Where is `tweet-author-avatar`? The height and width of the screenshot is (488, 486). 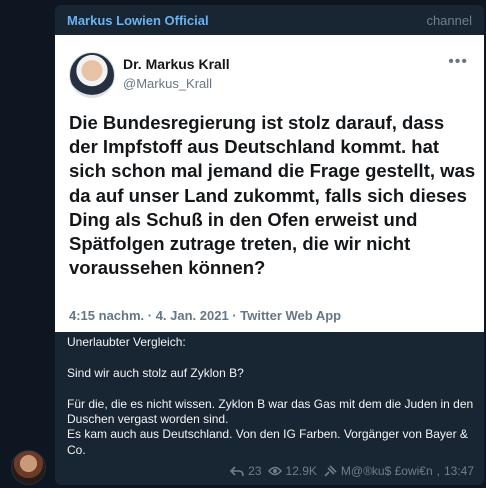 tweet-author-avatar is located at coordinates (92, 75).